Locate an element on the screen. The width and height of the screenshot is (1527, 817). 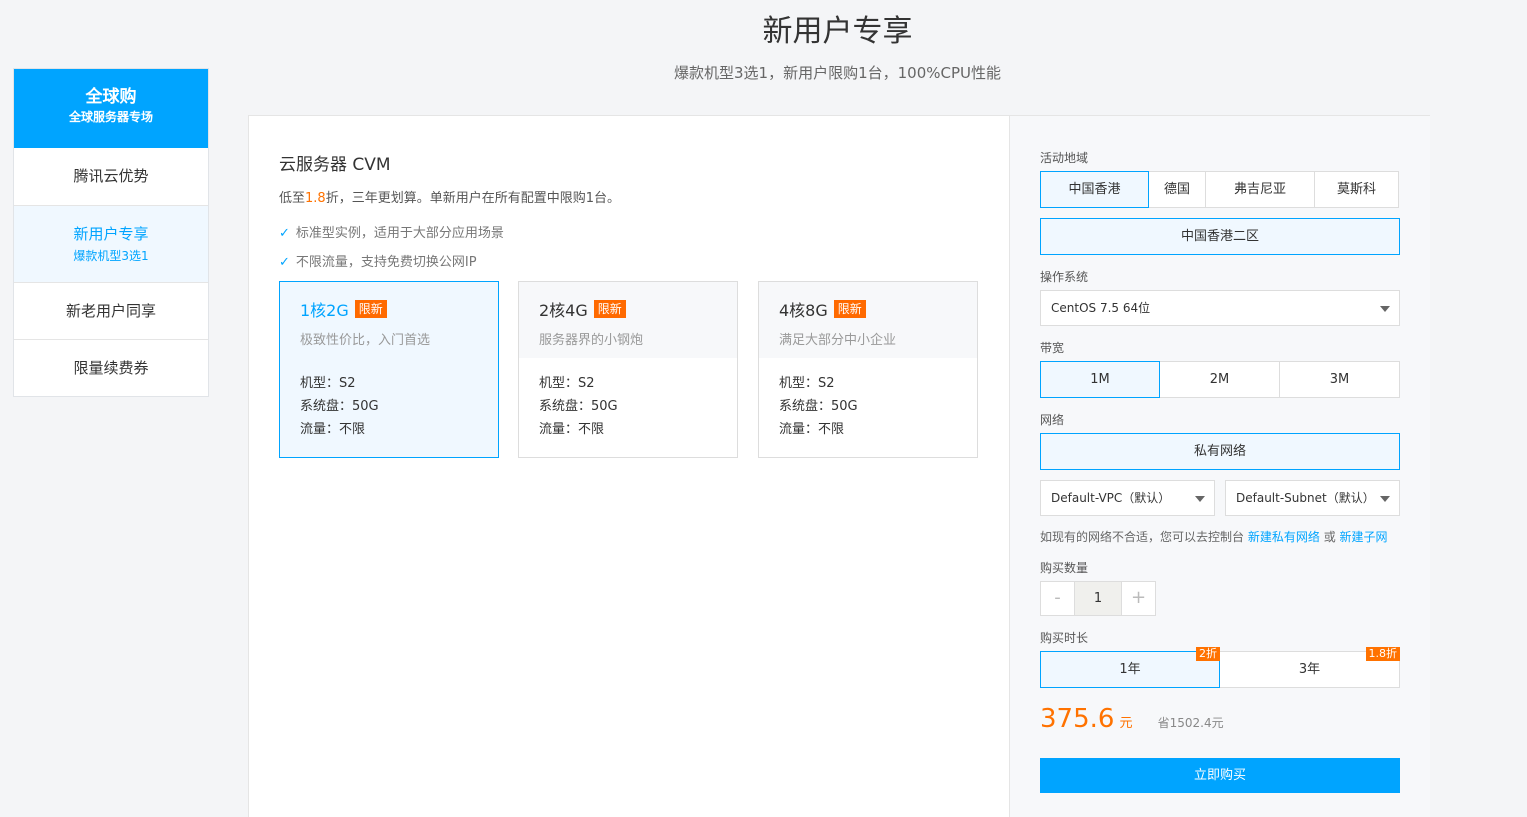
subnet-select: Default-Subnet（默认） is located at coordinates (1312, 498).